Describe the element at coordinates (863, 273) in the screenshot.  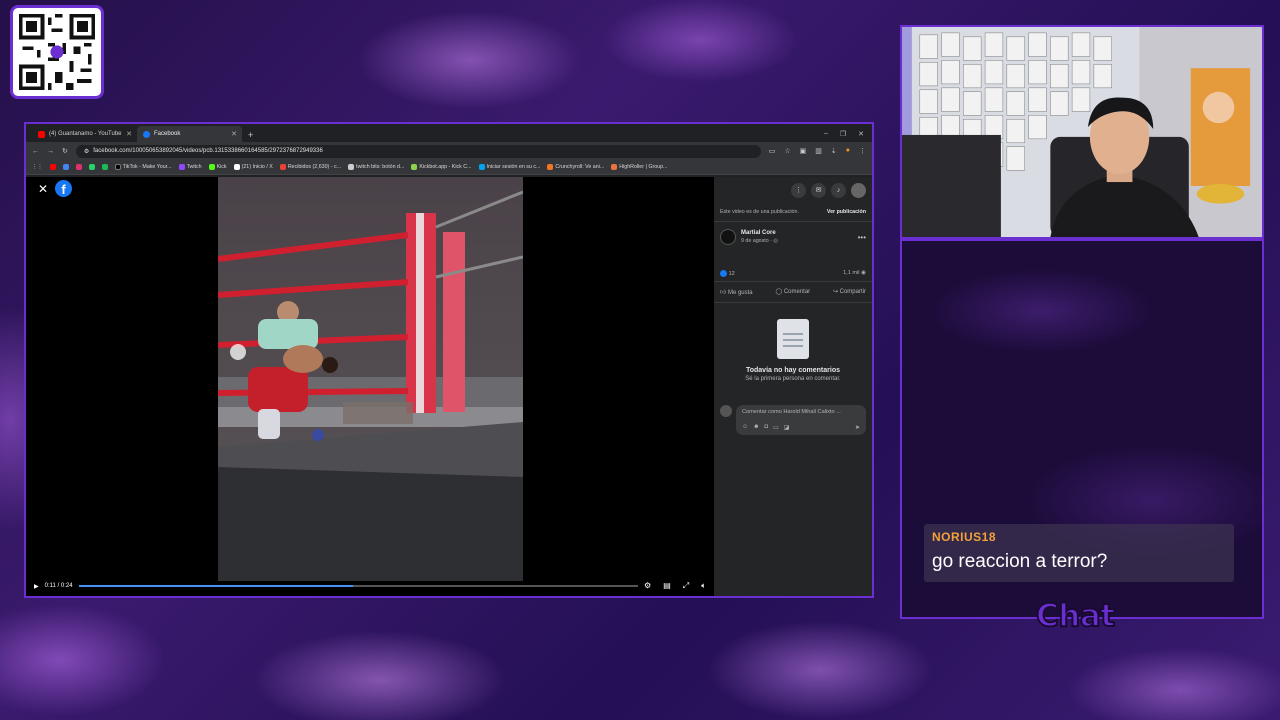
I see `eye-icon: ◉` at that location.